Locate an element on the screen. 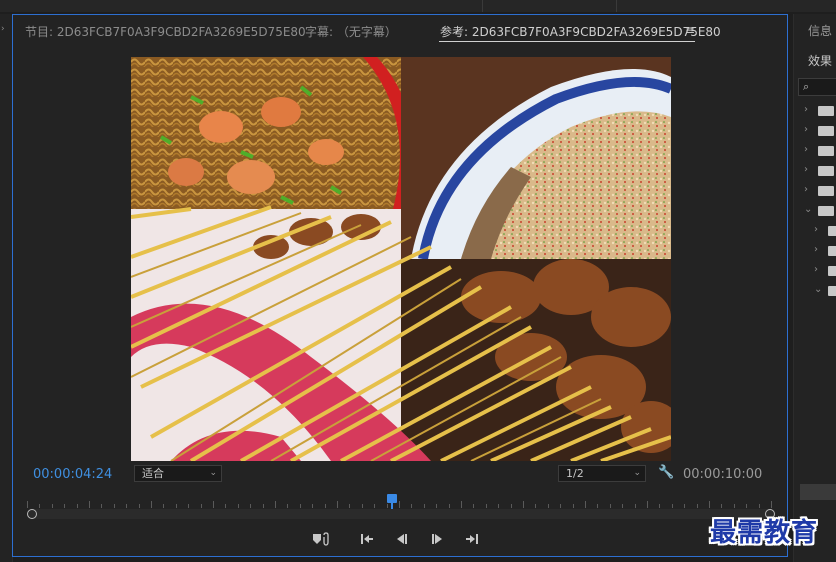 This screenshot has height=562, width=836. playback-resolution-value: 1/2 is located at coordinates (575, 473).